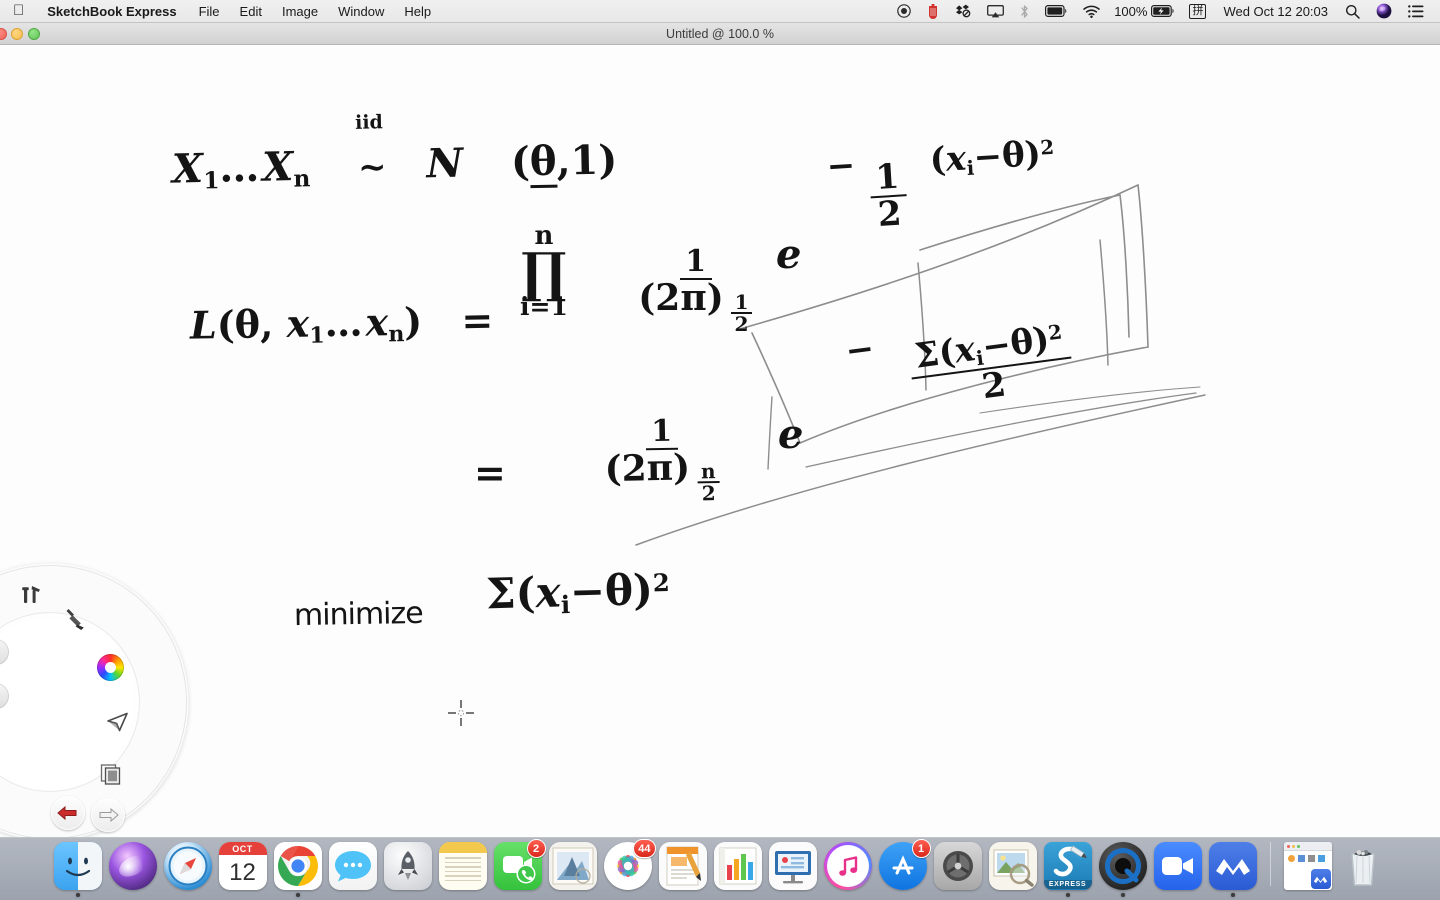  Describe the element at coordinates (789, 254) in the screenshot. I see `canvas-line-2-e: e` at that location.